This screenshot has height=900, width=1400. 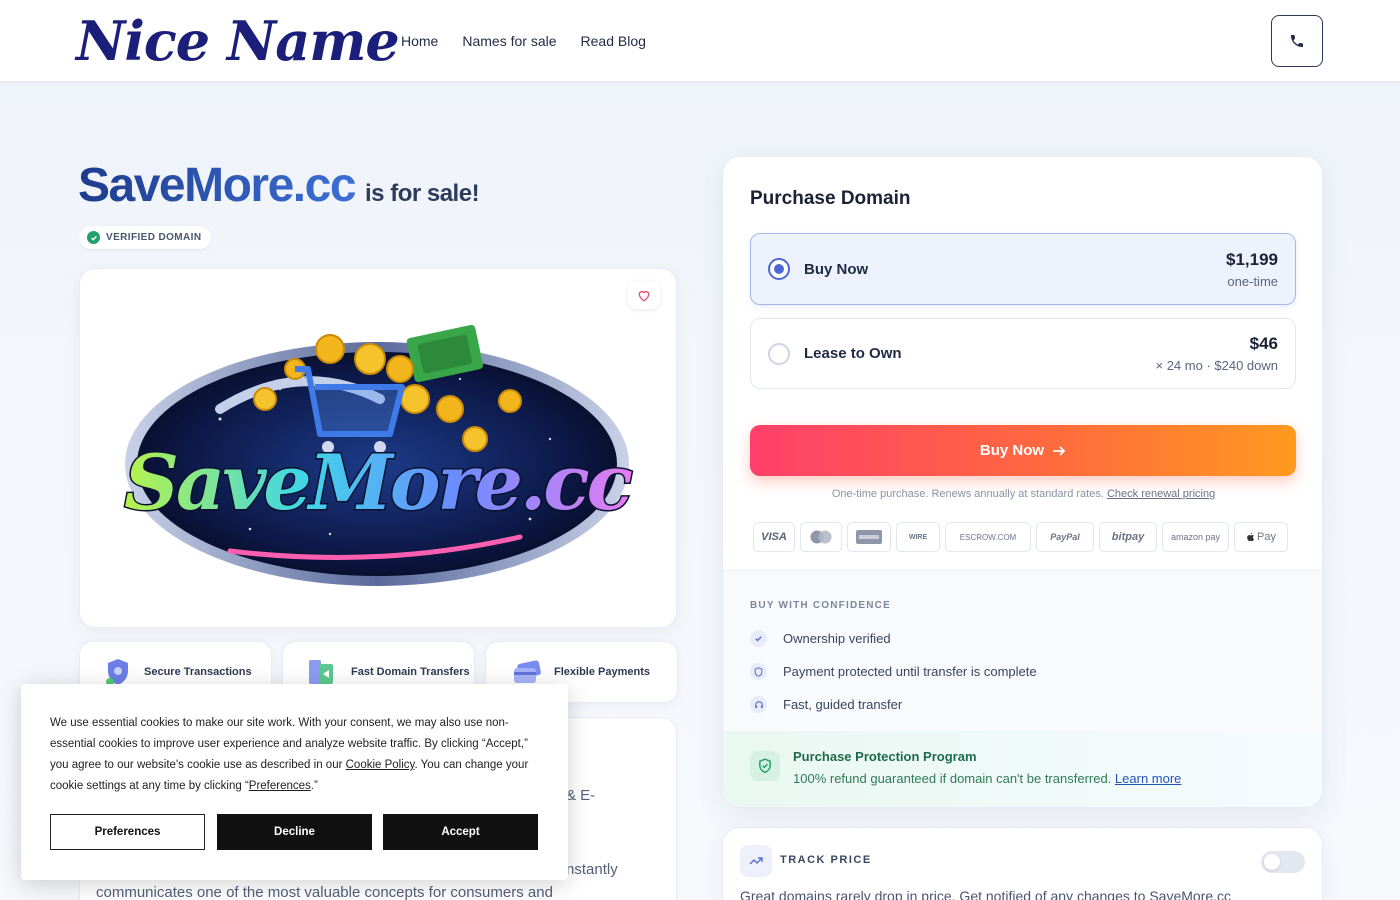 I want to click on listing-title: SaveMore.cc is for sale!, so click(x=279, y=185).